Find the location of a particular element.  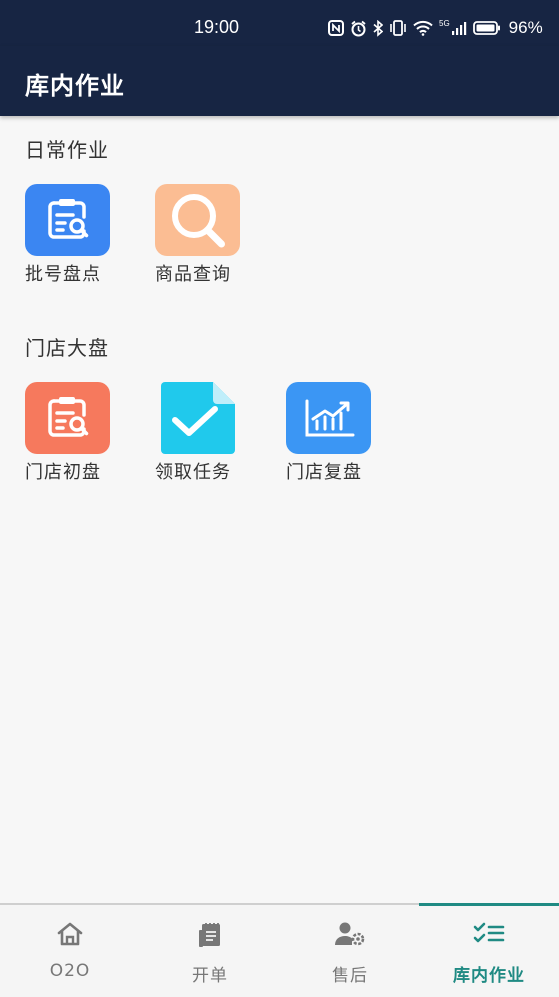

alarm-icon is located at coordinates (358, 28).